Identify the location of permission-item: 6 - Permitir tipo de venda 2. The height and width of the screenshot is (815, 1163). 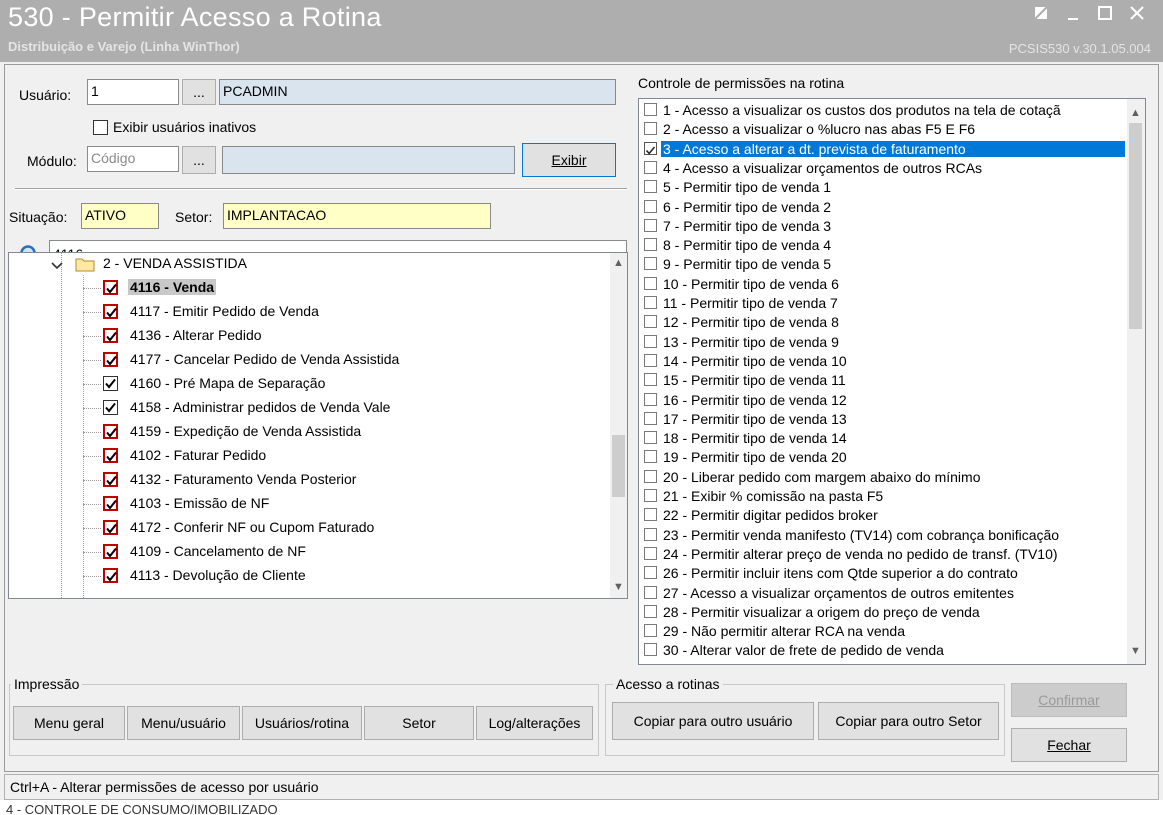
(884, 207).